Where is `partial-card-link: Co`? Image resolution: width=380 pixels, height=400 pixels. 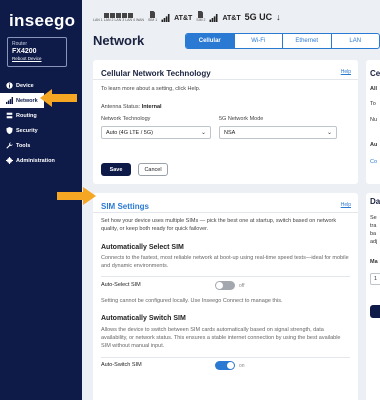
partial-card-link: Co is located at coordinates (373, 162).